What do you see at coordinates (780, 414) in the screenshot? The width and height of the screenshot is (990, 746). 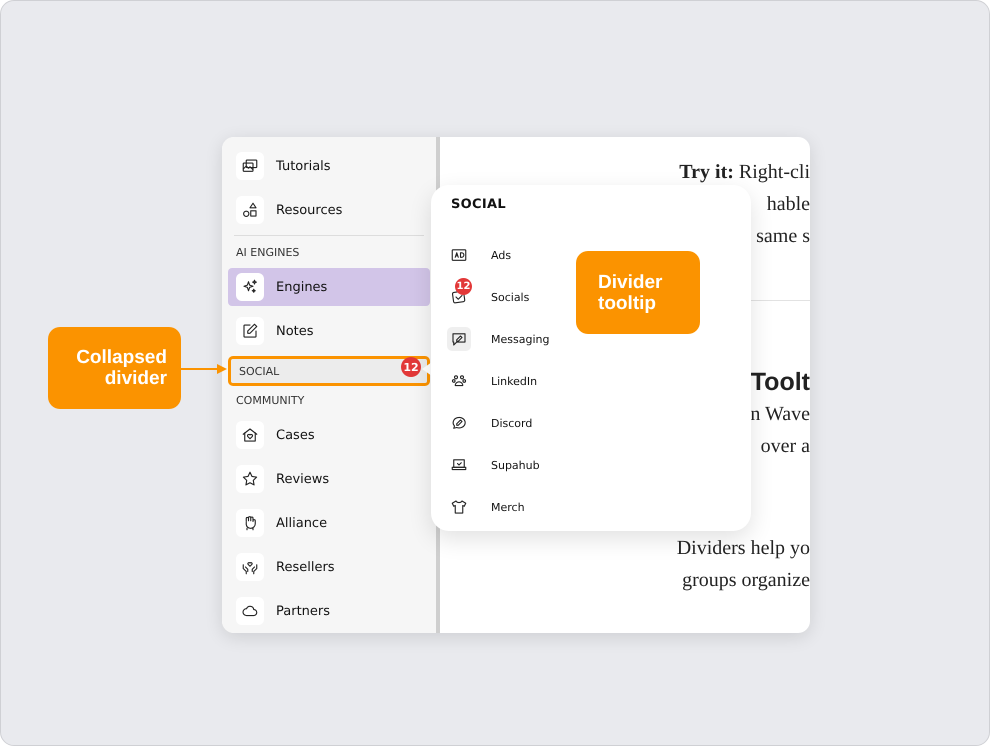 I see `text-line: n Wave` at bounding box center [780, 414].